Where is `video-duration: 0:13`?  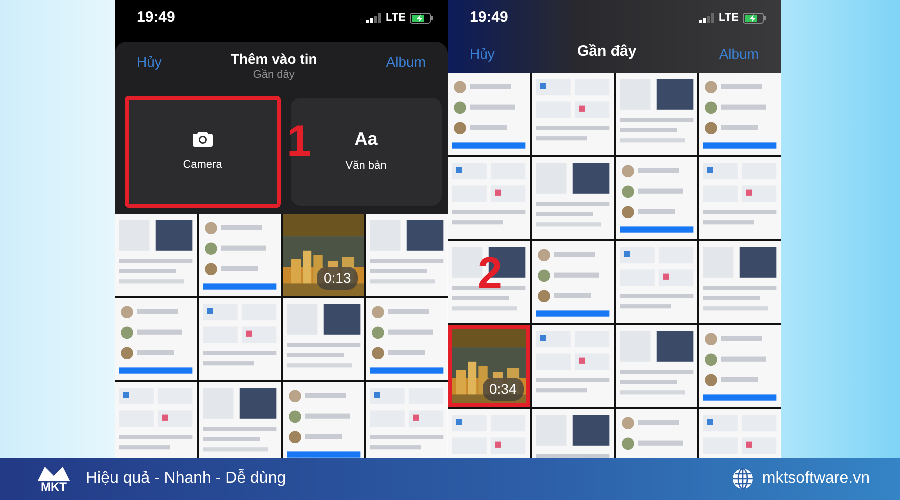 video-duration: 0:13 is located at coordinates (337, 278).